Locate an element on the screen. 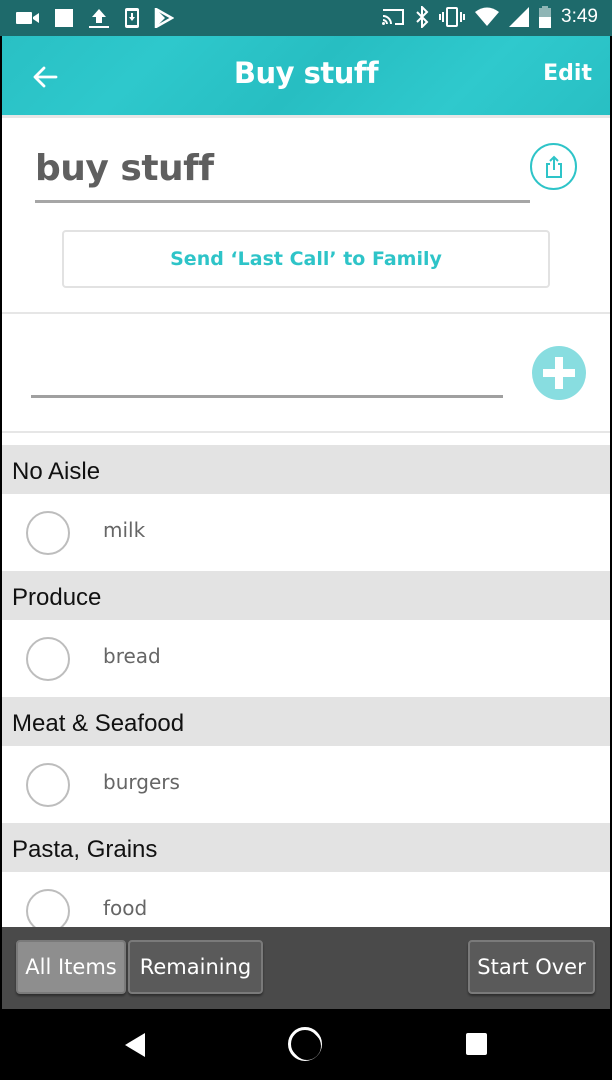 Image resolution: width=612 pixels, height=1080 pixels. nav-recents-icon is located at coordinates (476, 1044).